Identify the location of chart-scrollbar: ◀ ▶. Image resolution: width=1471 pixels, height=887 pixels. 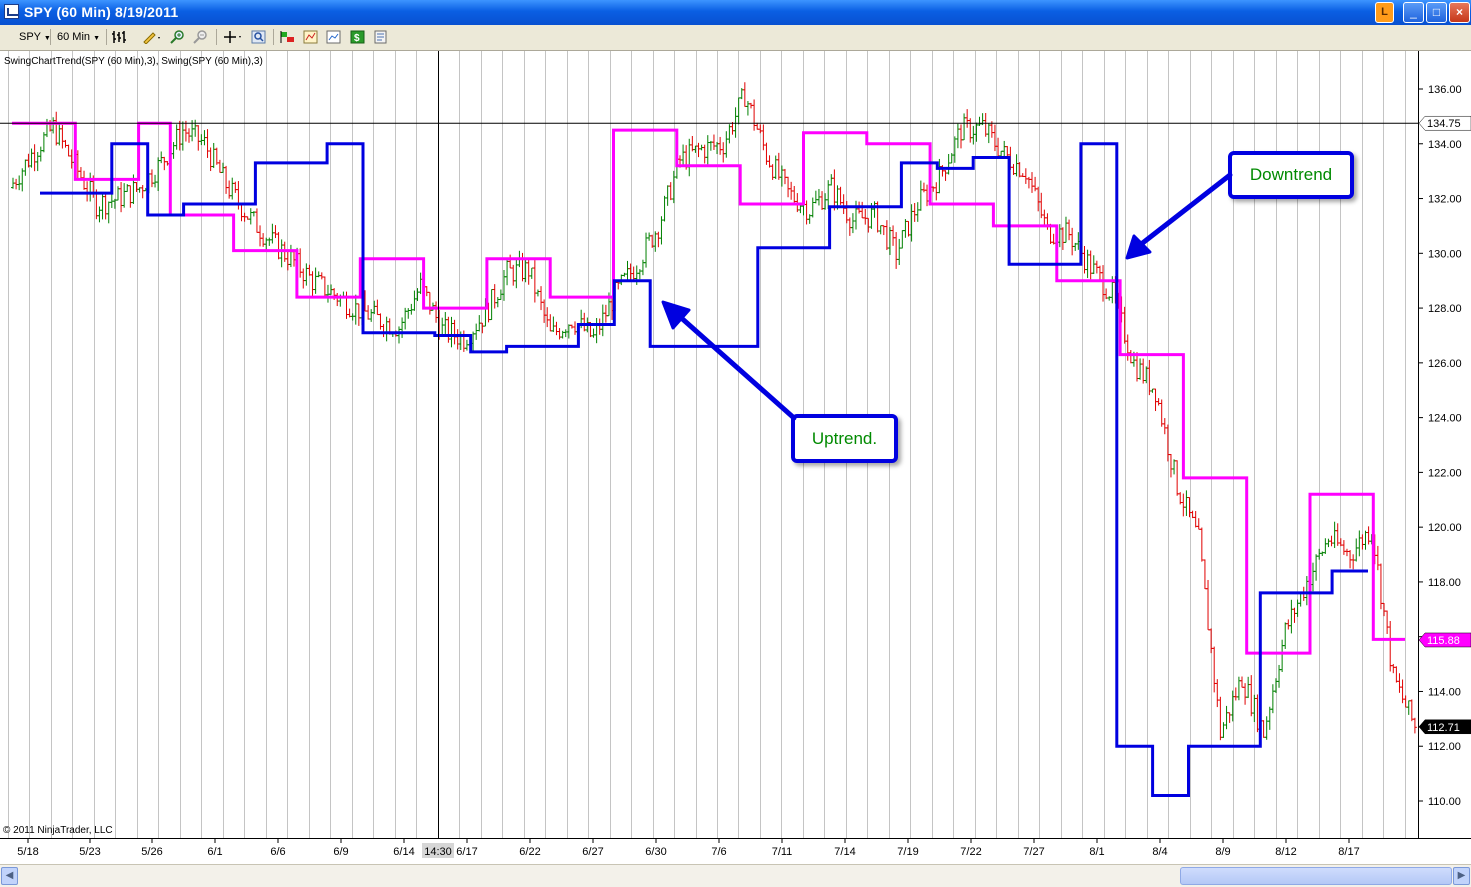
(735, 875).